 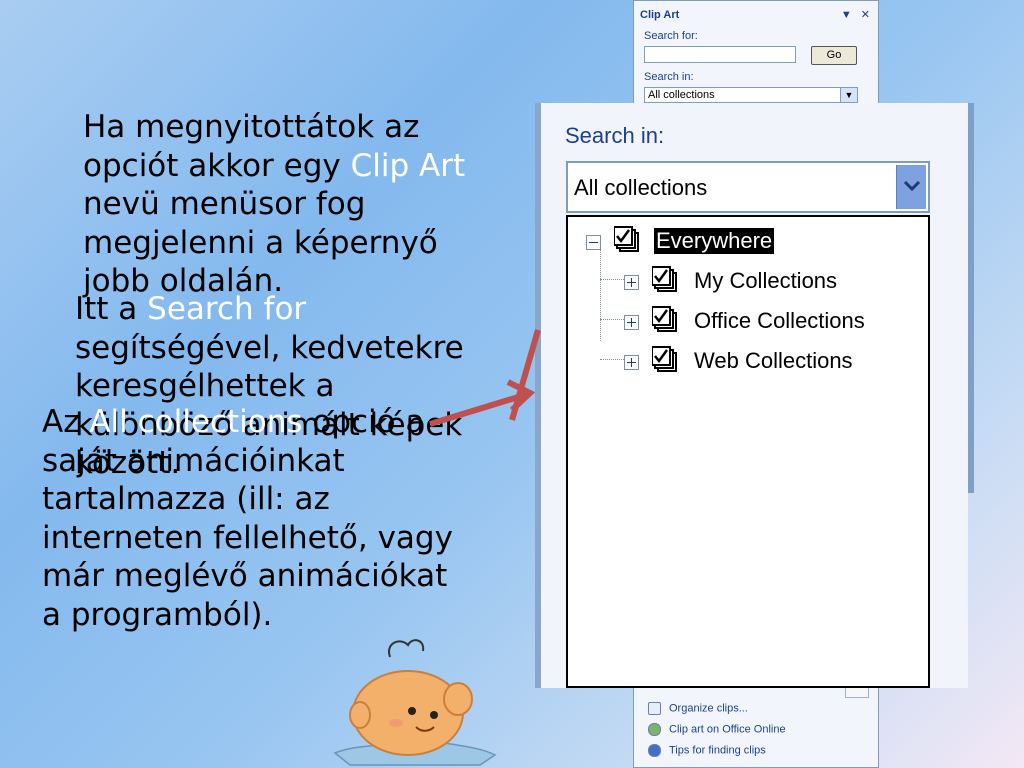 What do you see at coordinates (773, 360) in the screenshot?
I see `tree-node-label: Web Collections` at bounding box center [773, 360].